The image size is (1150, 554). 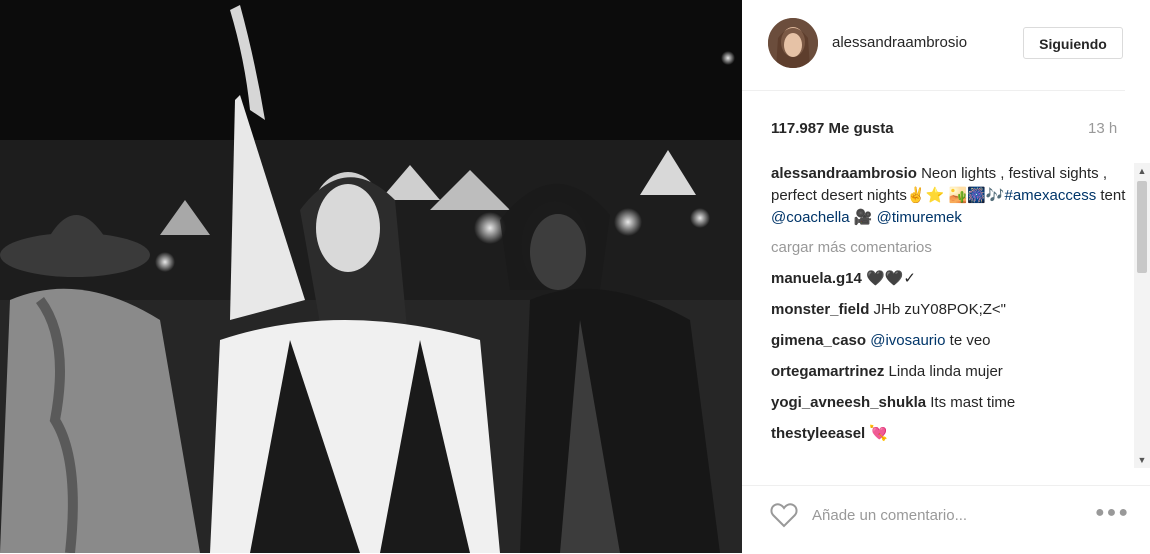 What do you see at coordinates (861, 217) in the screenshot?
I see `caption-emoji: 🎥` at bounding box center [861, 217].